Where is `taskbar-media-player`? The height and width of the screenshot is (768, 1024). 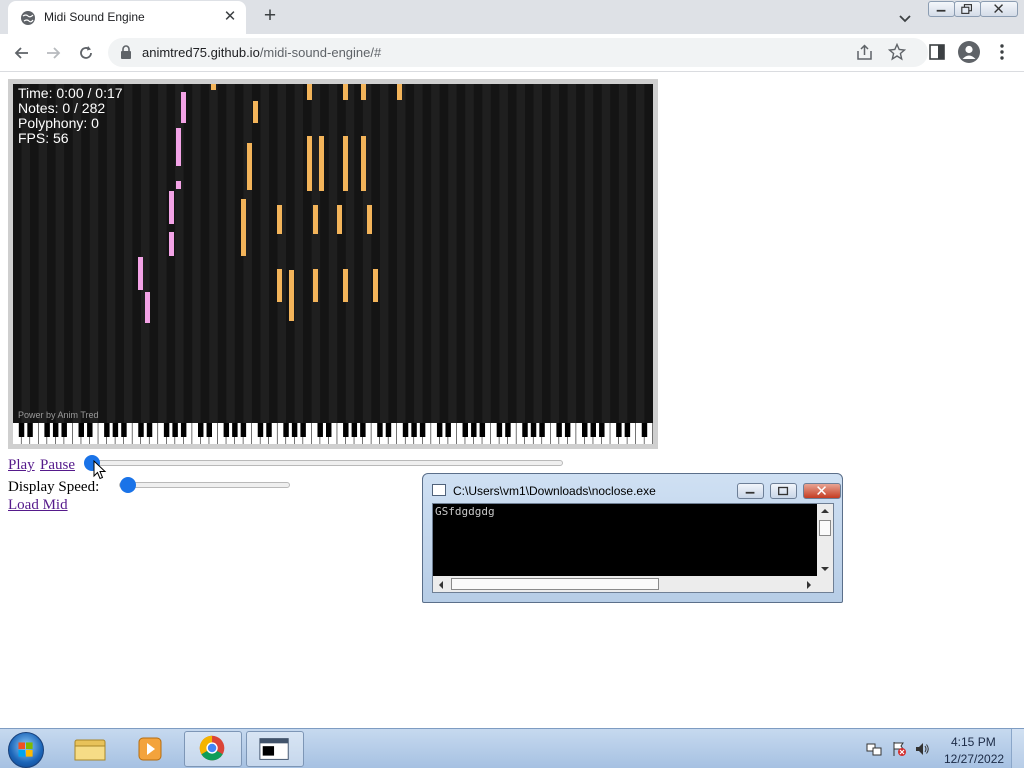 taskbar-media-player is located at coordinates (151, 749).